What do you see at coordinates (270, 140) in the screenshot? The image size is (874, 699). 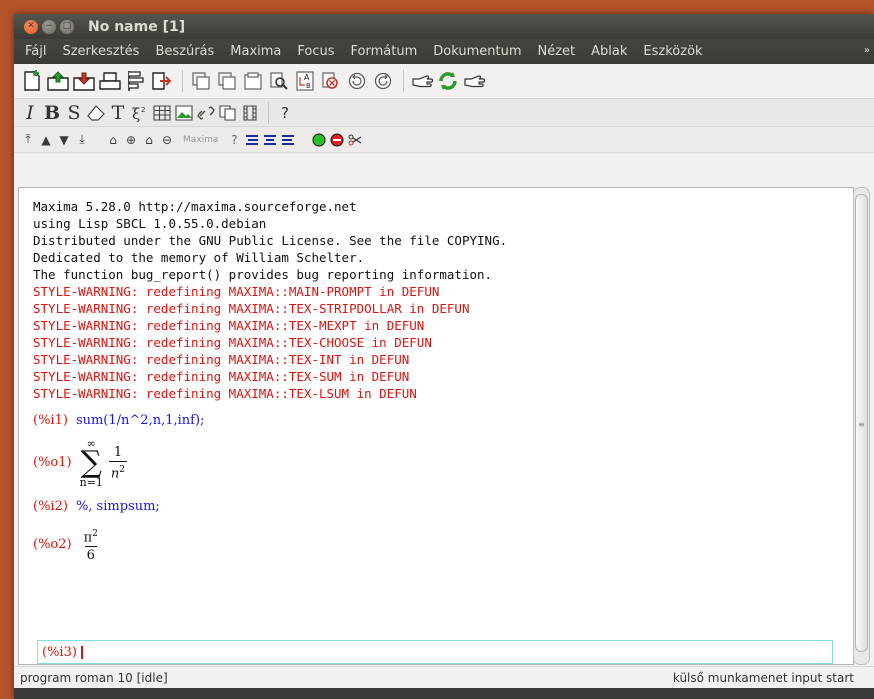 I see `fold-output-button` at bounding box center [270, 140].